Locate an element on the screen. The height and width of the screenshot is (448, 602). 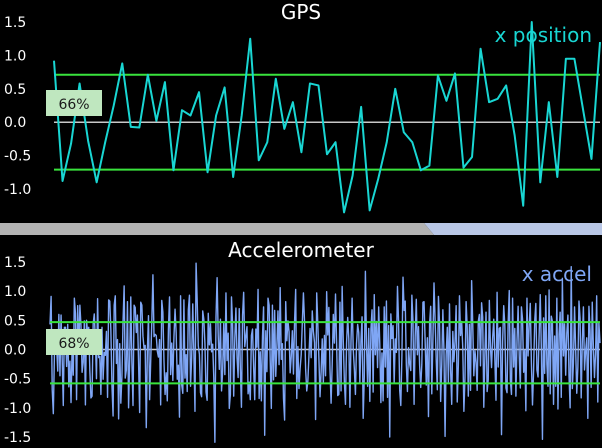
gps-y-tick-label: -1.0 is located at coordinates (17, 190).